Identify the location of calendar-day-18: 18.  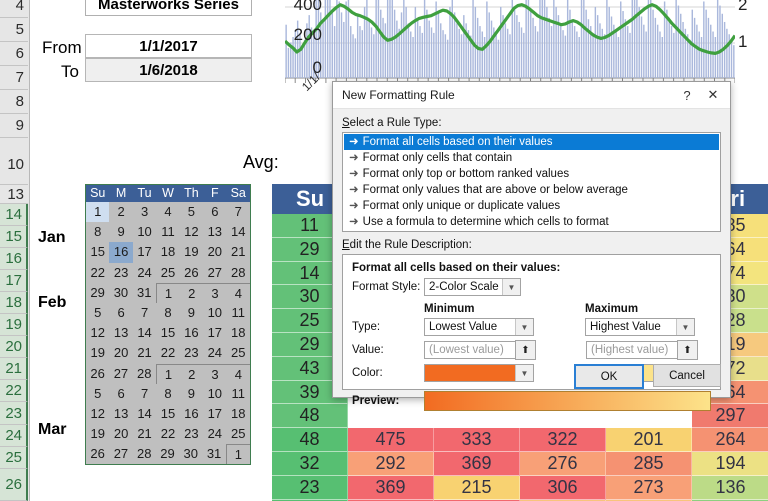
(238, 333).